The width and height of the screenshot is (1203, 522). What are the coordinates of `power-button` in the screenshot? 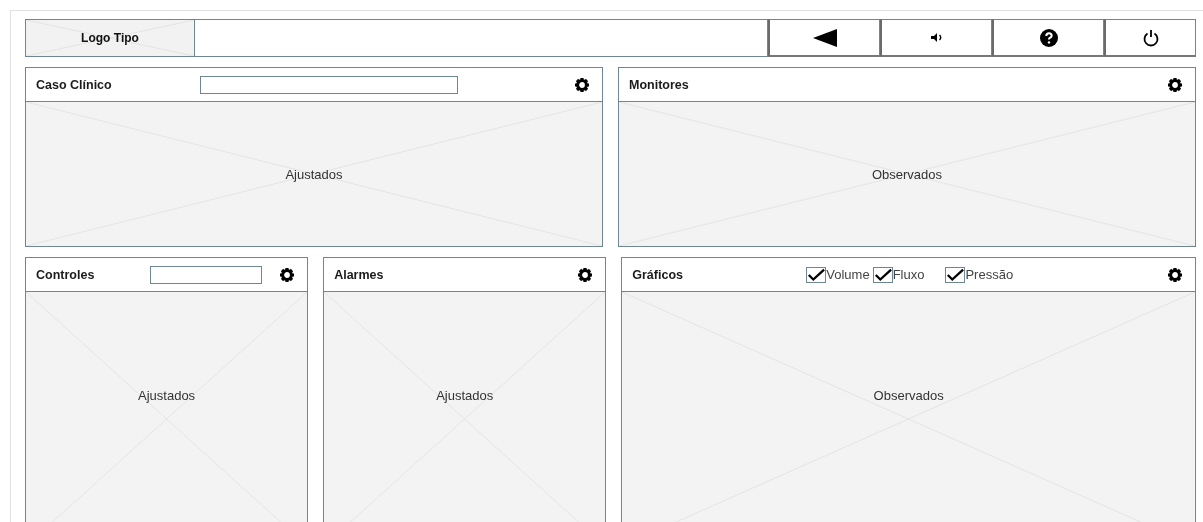 It's located at (1150, 38).